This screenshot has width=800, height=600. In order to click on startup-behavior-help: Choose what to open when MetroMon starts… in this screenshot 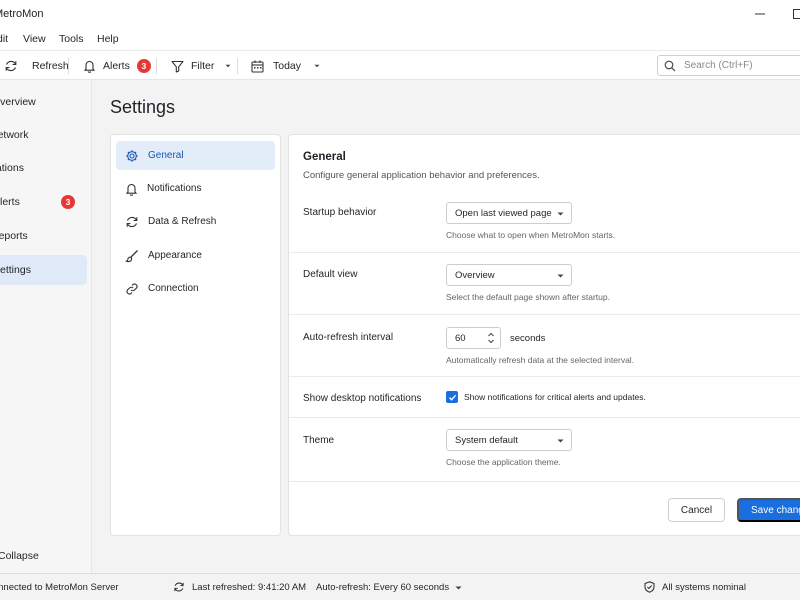, I will do `click(531, 235)`.